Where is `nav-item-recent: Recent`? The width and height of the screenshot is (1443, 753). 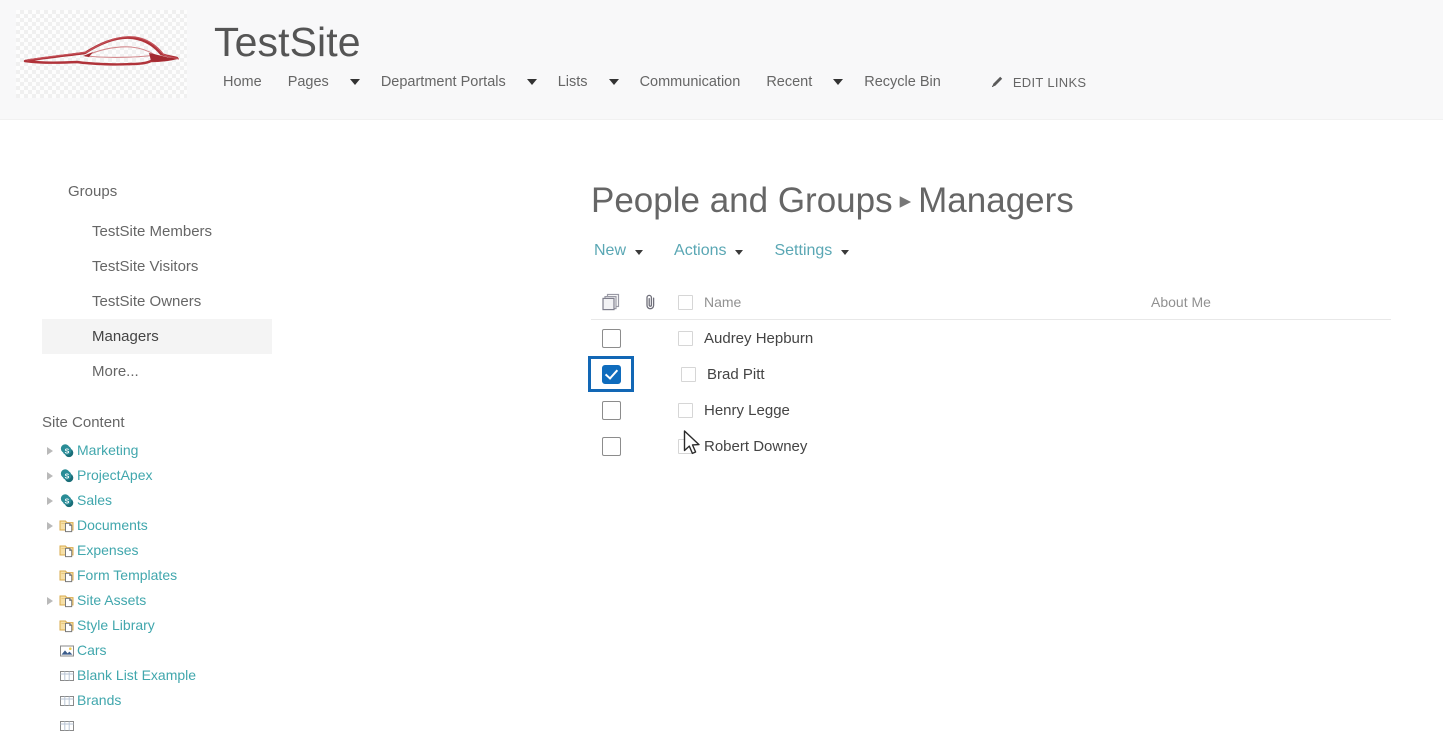
nav-item-recent: Recent is located at coordinates (789, 82).